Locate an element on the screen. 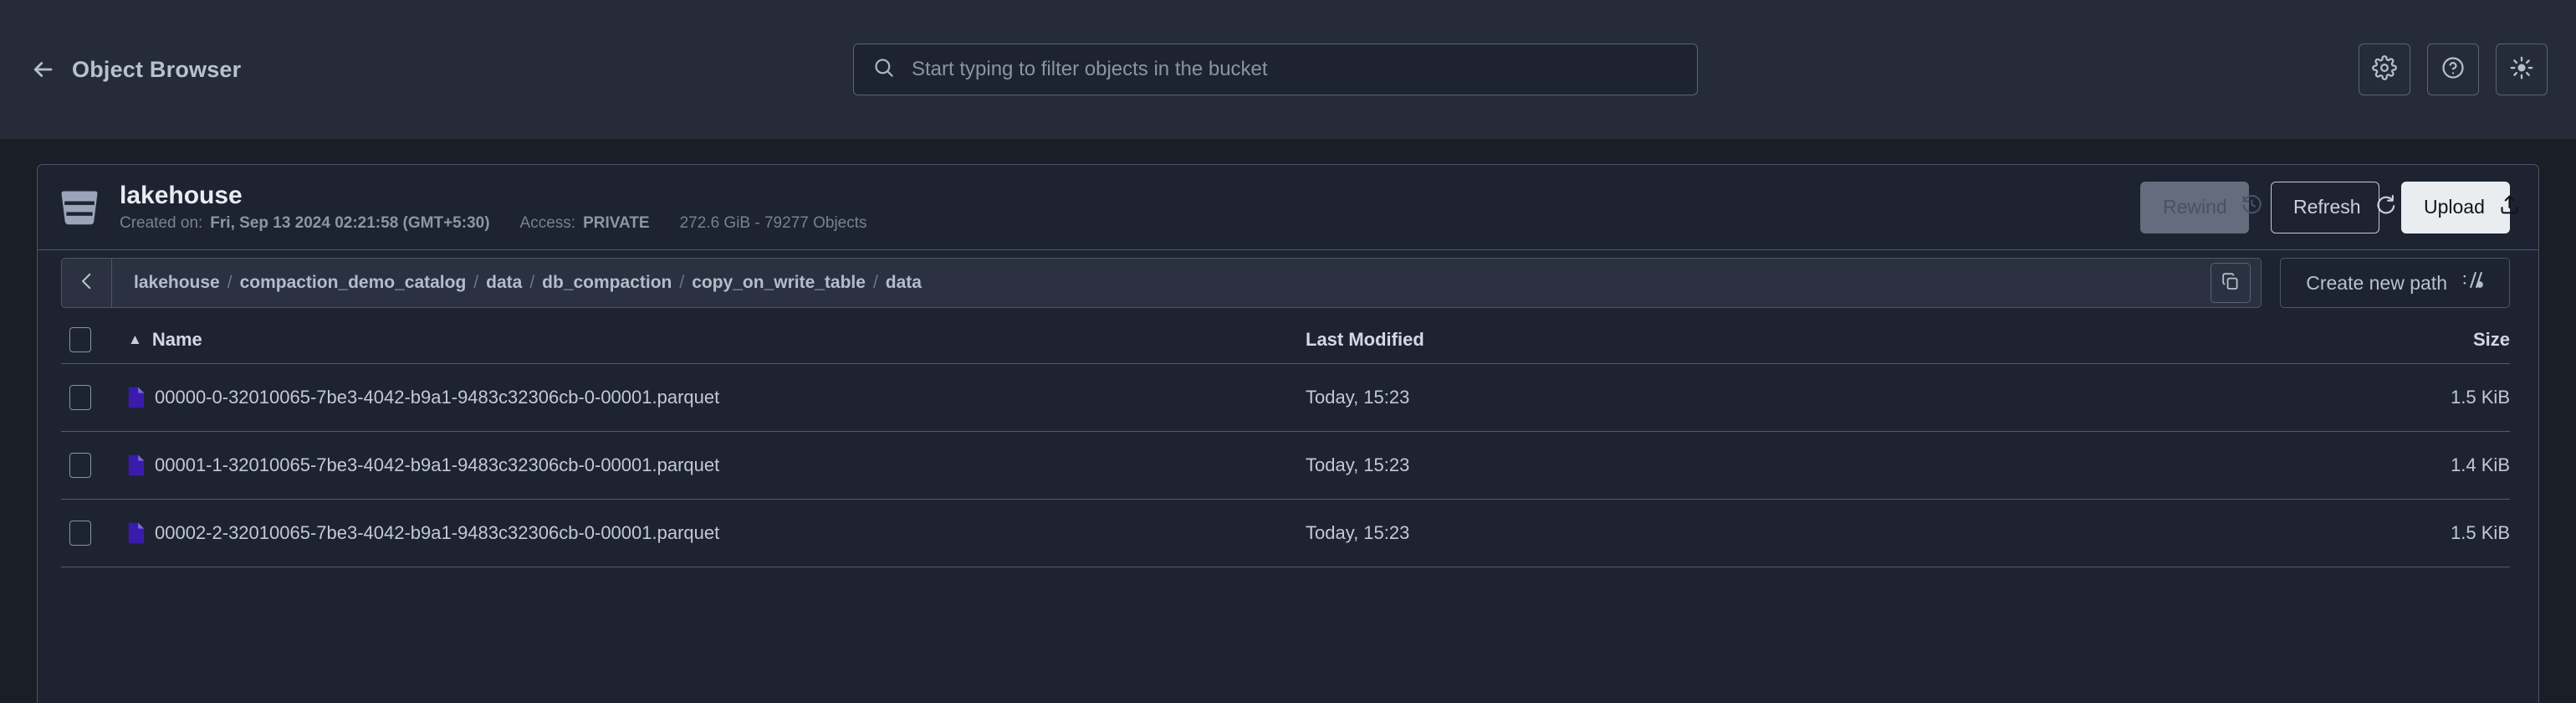 This screenshot has width=2576, height=703. upload-icon is located at coordinates (2509, 207).